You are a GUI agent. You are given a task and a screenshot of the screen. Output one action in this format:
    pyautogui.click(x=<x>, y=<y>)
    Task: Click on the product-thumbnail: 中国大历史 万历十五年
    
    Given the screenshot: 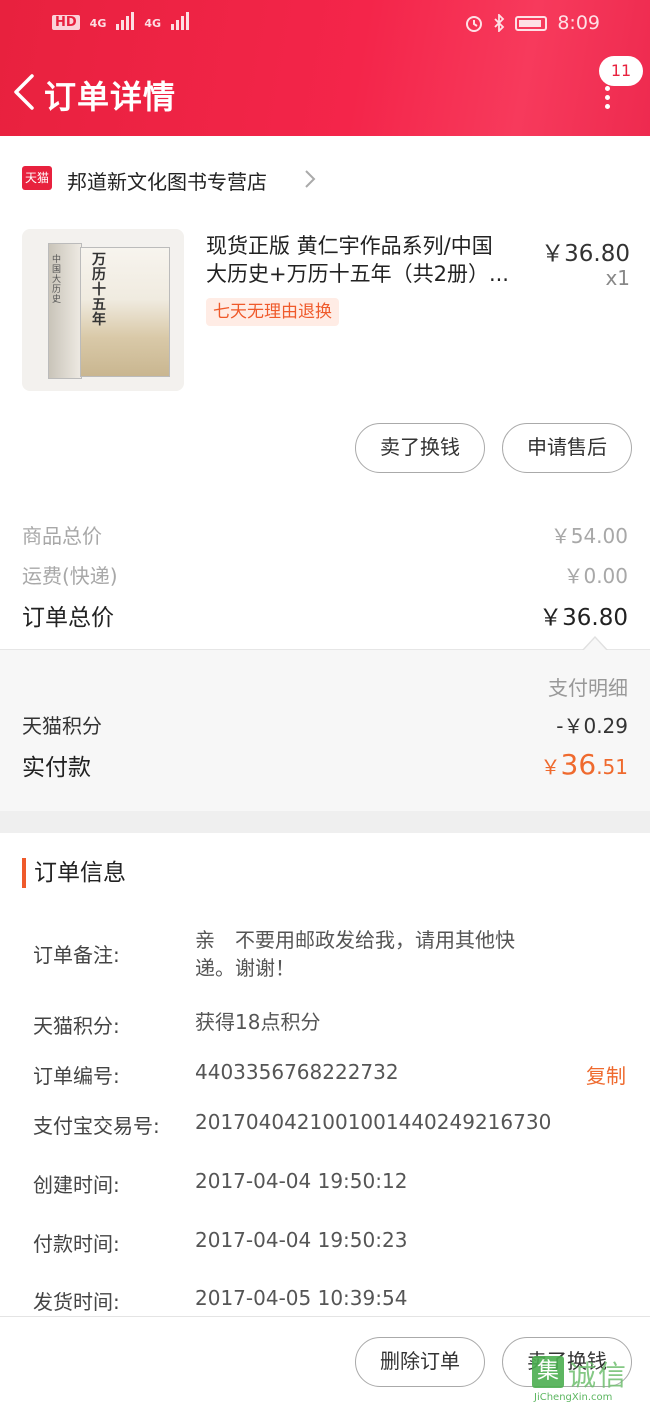 What is the action you would take?
    pyautogui.click(x=103, y=310)
    